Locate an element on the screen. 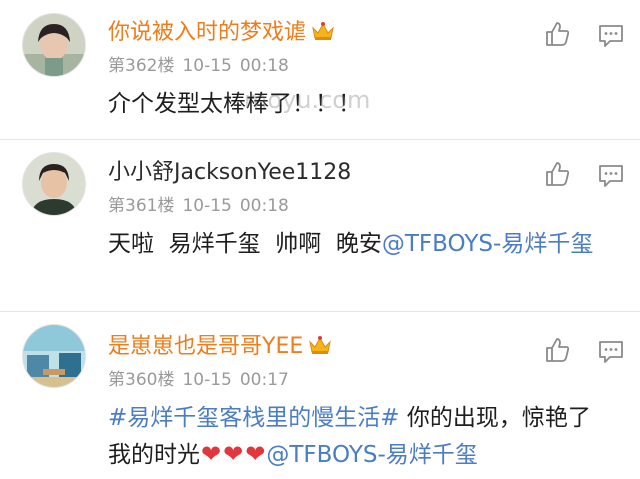 The image size is (640, 479). username: 是崽崽也是哥哥YEE is located at coordinates (220, 347).